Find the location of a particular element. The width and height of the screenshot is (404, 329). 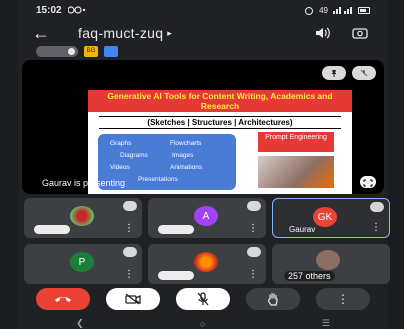

participant-tile: P ⋮ is located at coordinates (83, 264).